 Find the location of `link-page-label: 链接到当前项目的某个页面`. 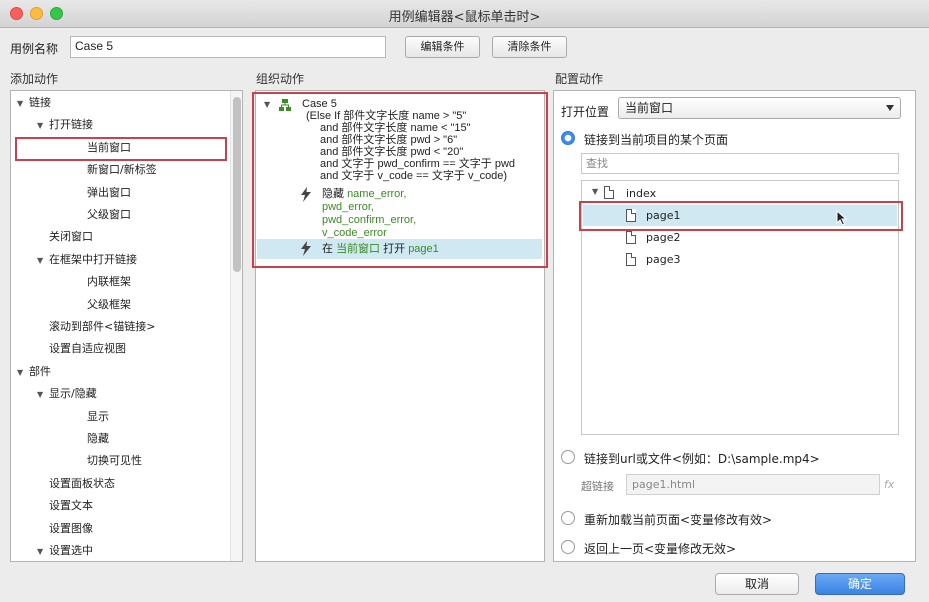

link-page-label: 链接到当前项目的某个页面 is located at coordinates (656, 140).